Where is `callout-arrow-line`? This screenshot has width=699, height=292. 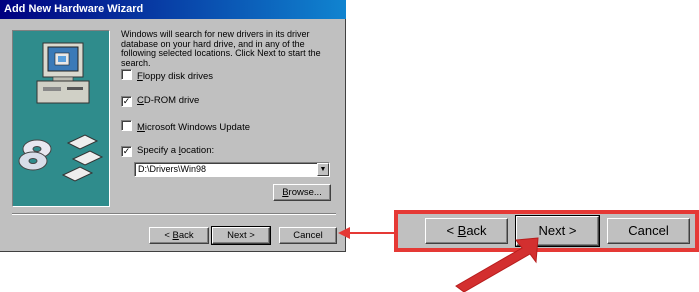 callout-arrow-line is located at coordinates (371, 233).